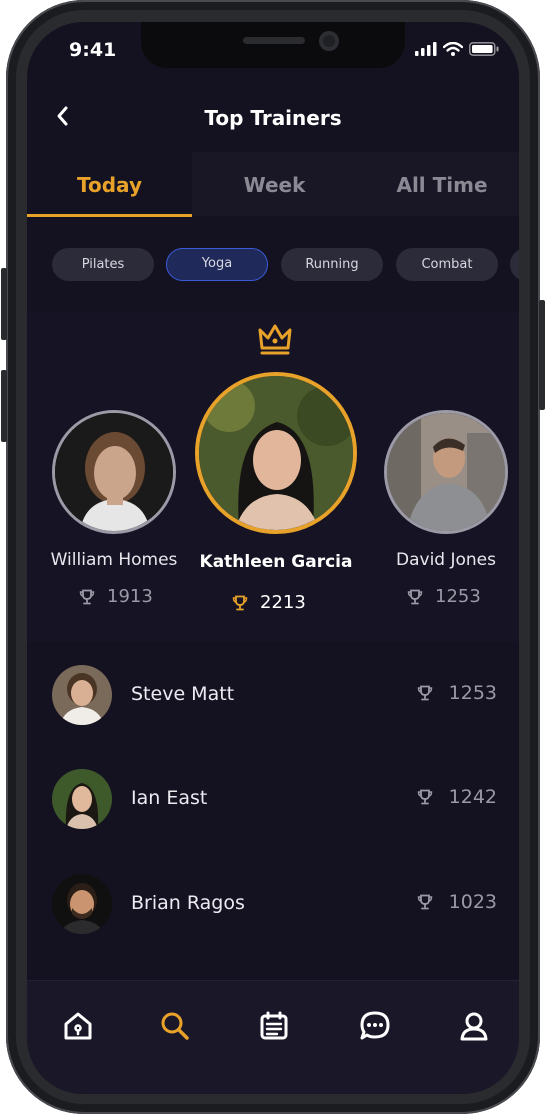  Describe the element at coordinates (103, 264) in the screenshot. I see `chip-pilates: Pilates` at that location.